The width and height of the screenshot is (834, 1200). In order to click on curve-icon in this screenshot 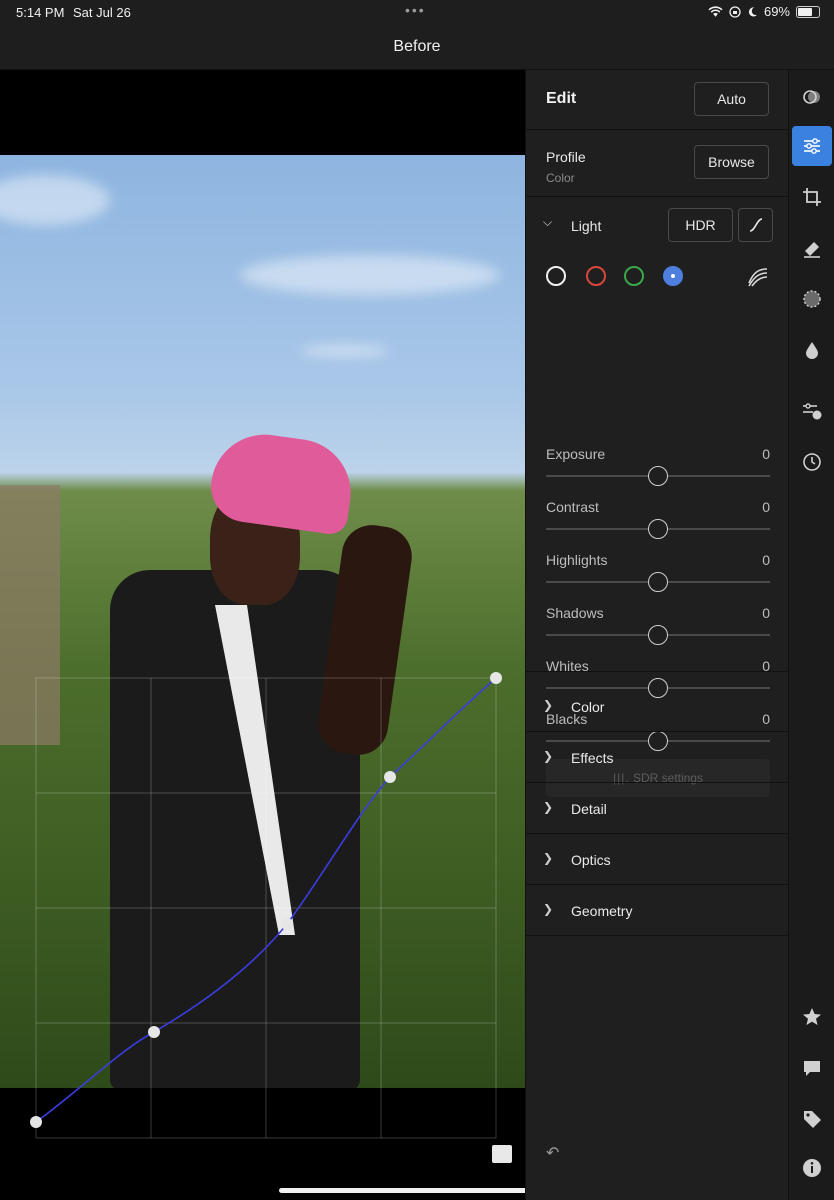, I will do `click(755, 225)`.